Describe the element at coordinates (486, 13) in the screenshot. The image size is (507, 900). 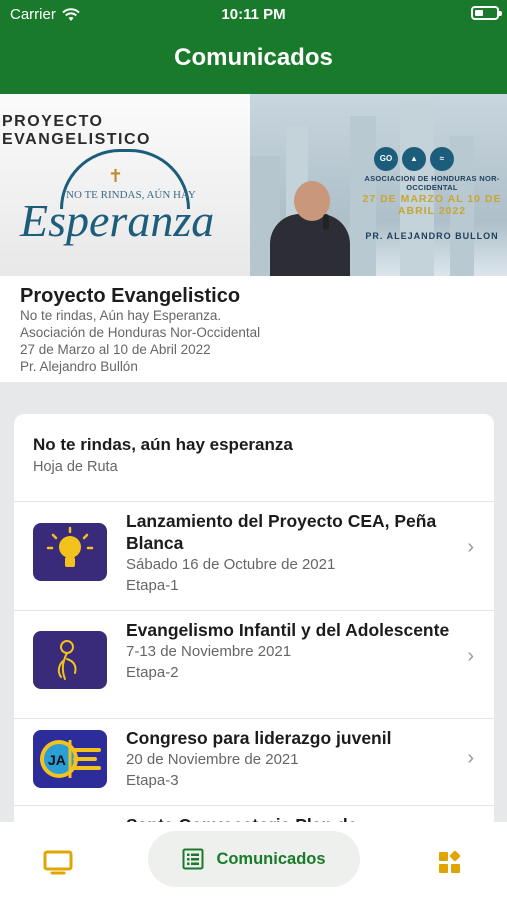
I see `battery-icon` at that location.